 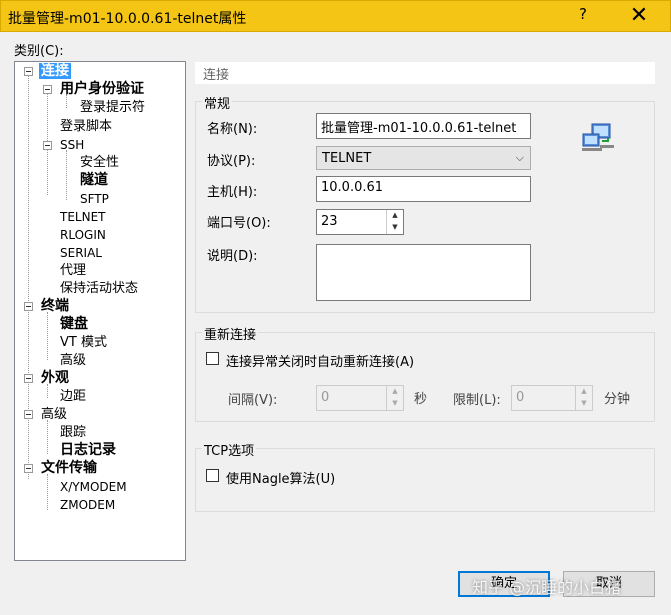 What do you see at coordinates (232, 256) in the screenshot?
I see `description-label: 说明(D):` at bounding box center [232, 256].